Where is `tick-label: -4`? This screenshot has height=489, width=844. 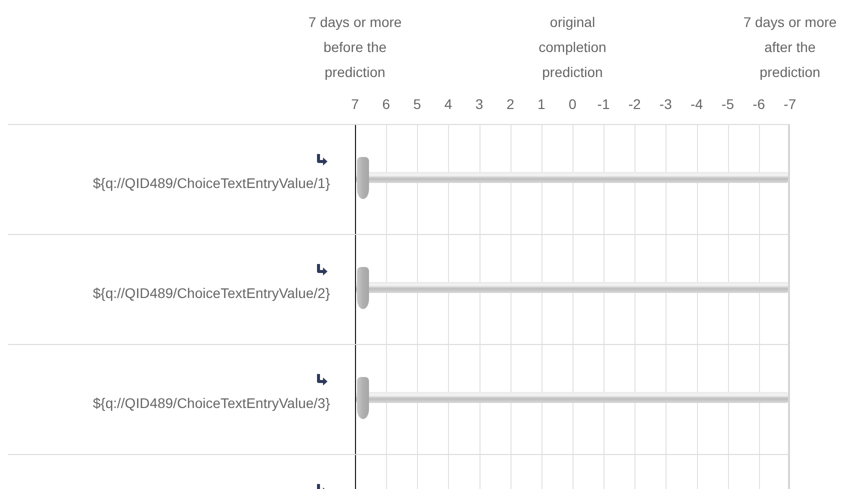
tick-label: -4 is located at coordinates (696, 104).